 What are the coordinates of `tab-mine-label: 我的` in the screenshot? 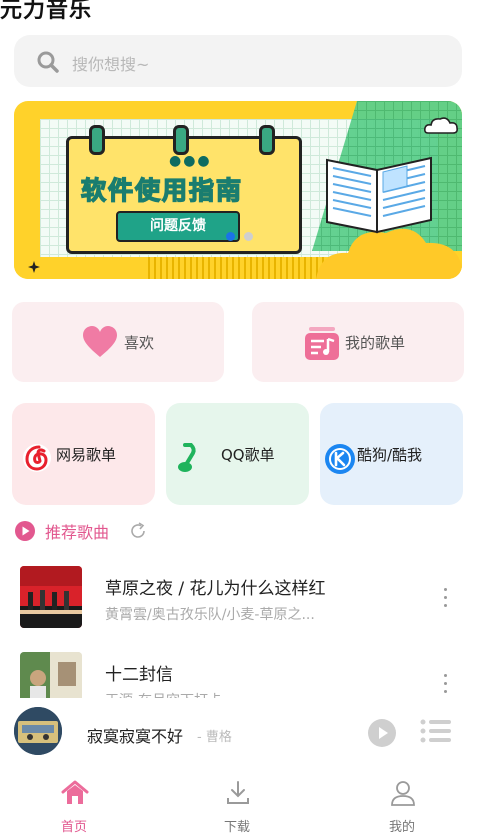 It's located at (401, 827).